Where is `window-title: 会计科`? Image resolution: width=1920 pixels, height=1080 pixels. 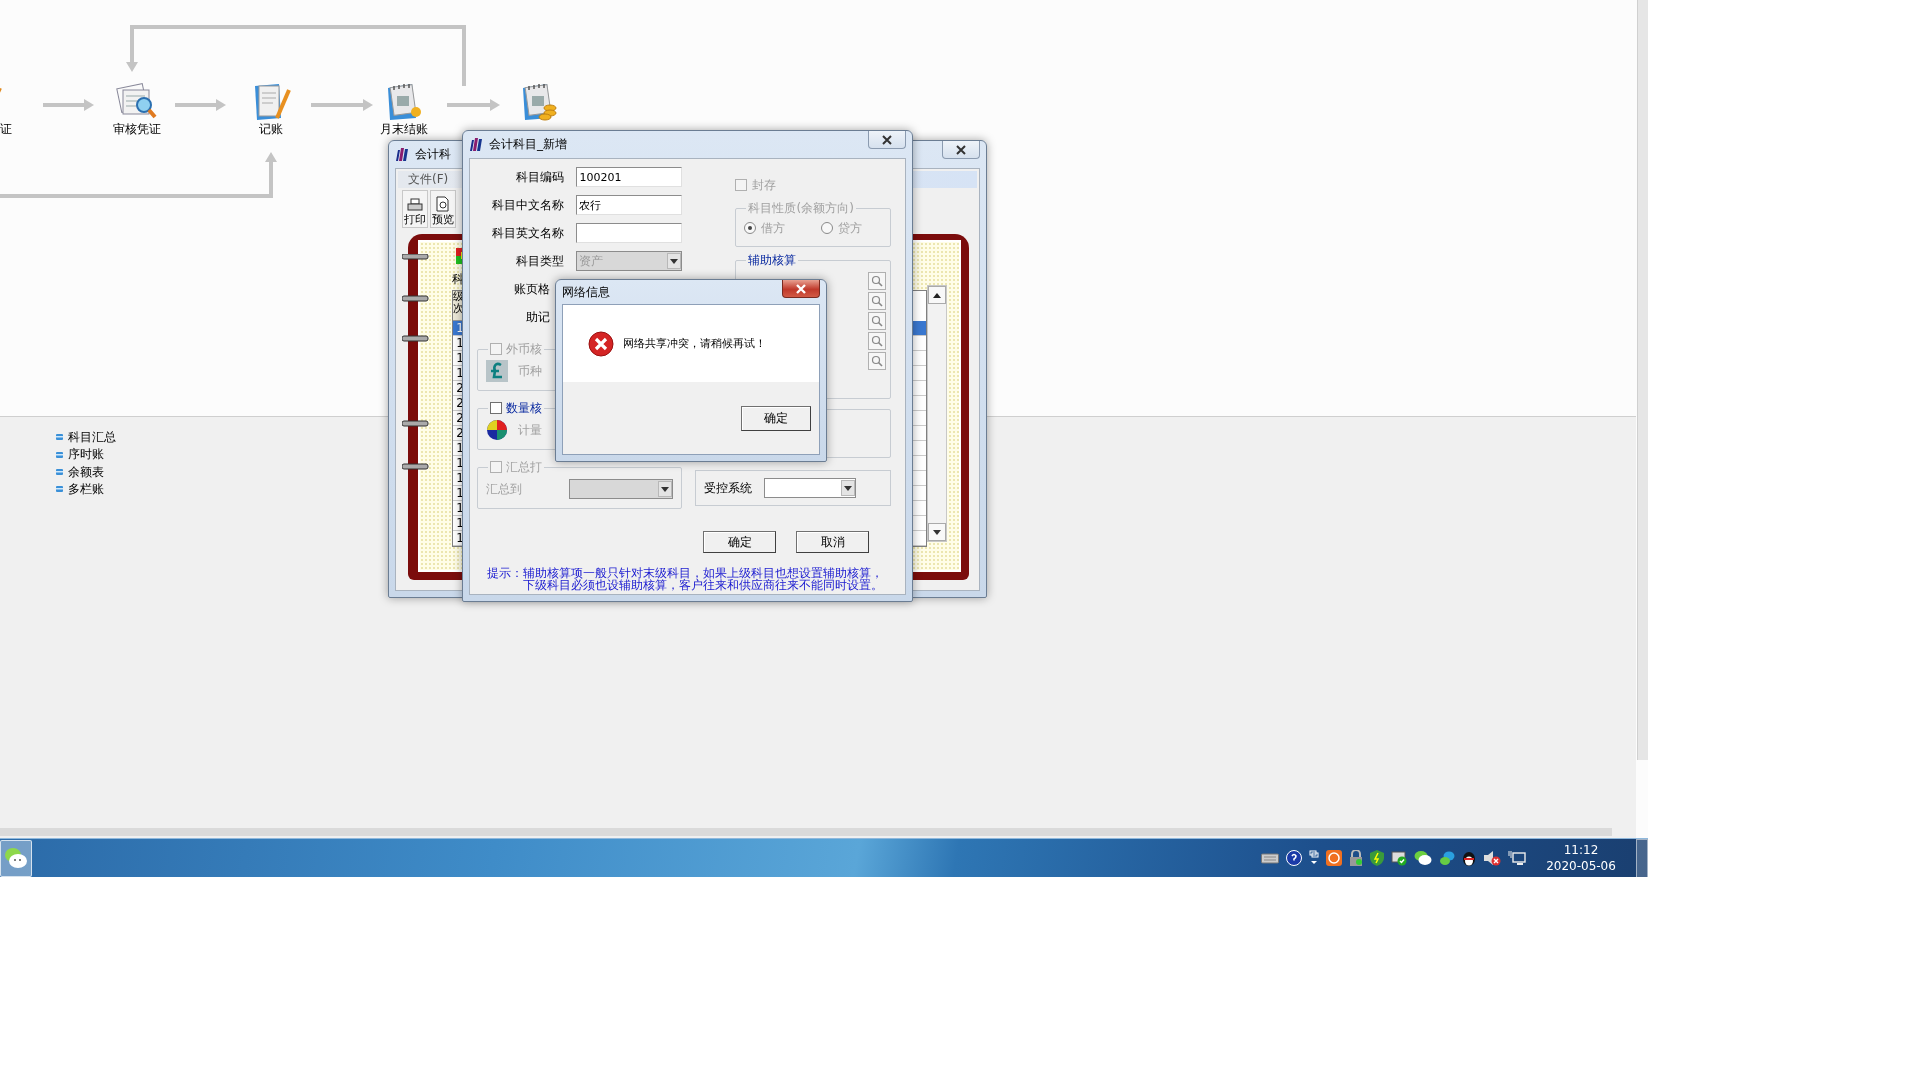 window-title: 会计科 is located at coordinates (433, 154).